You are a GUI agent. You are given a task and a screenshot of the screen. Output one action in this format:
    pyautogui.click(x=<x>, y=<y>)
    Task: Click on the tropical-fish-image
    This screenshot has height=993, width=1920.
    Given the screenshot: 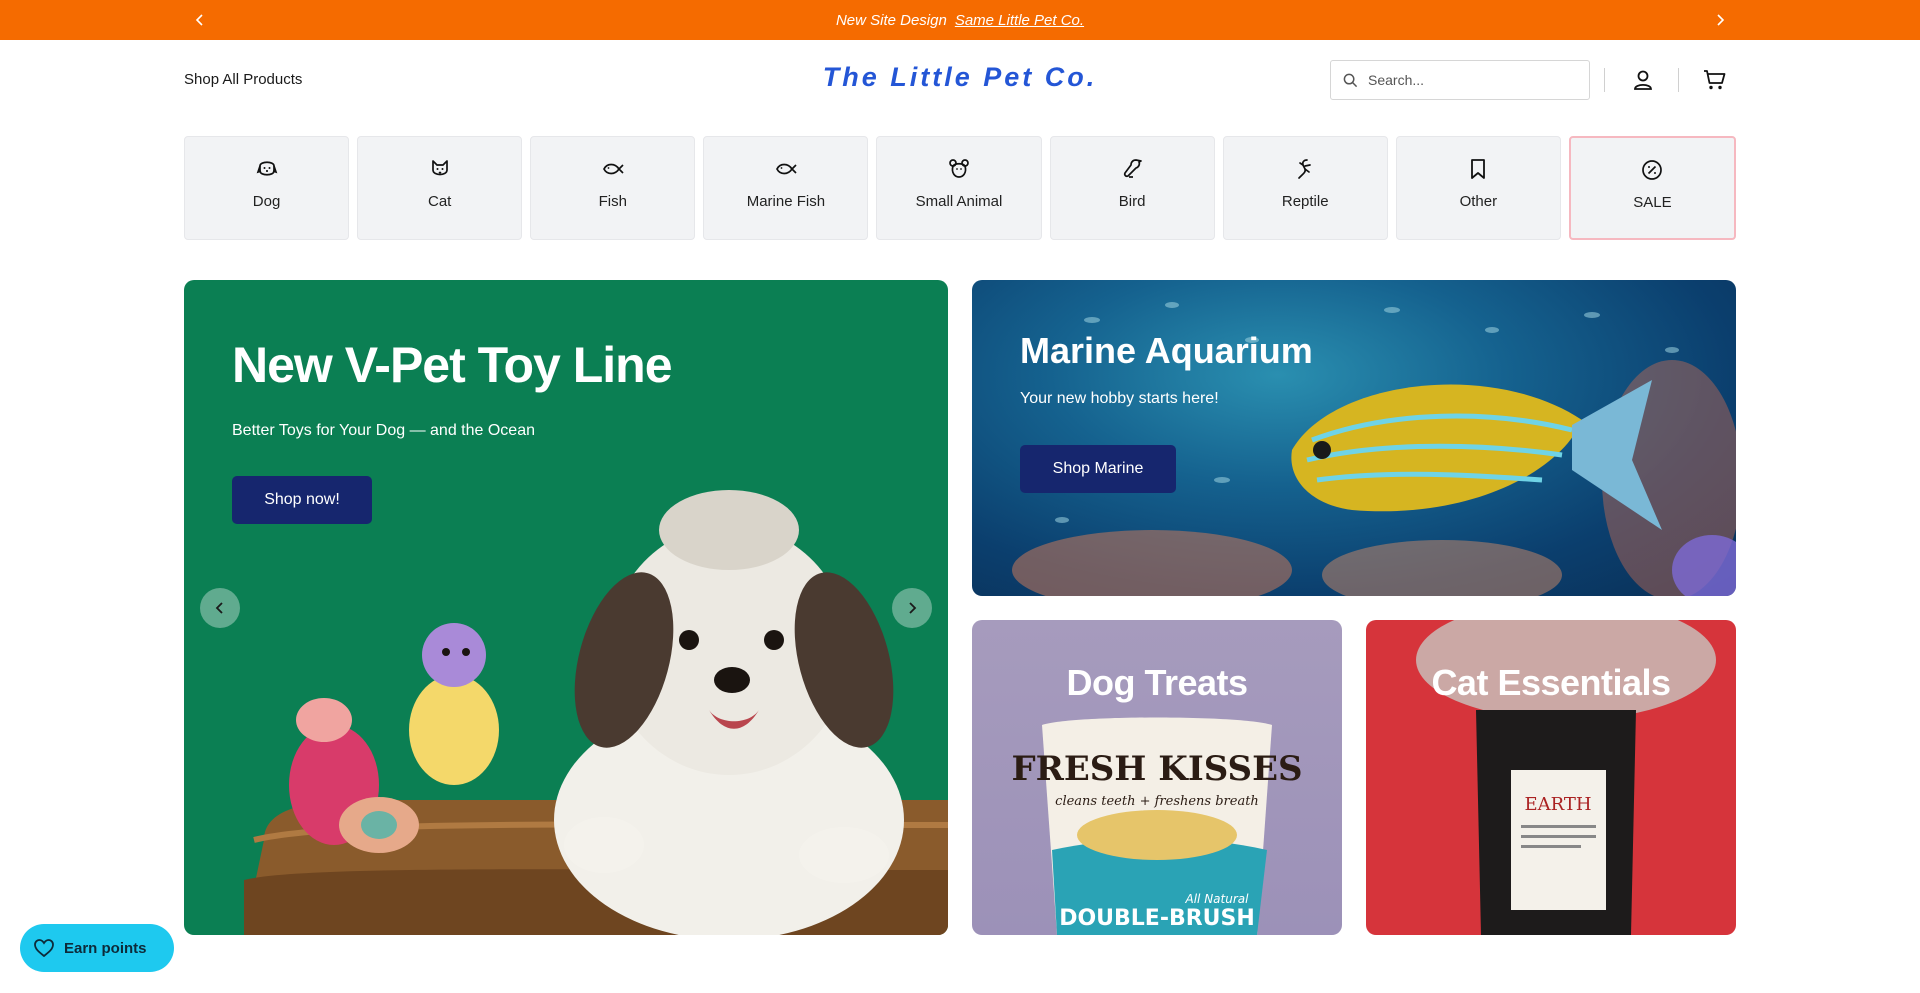 What is the action you would take?
    pyautogui.click(x=1374, y=449)
    